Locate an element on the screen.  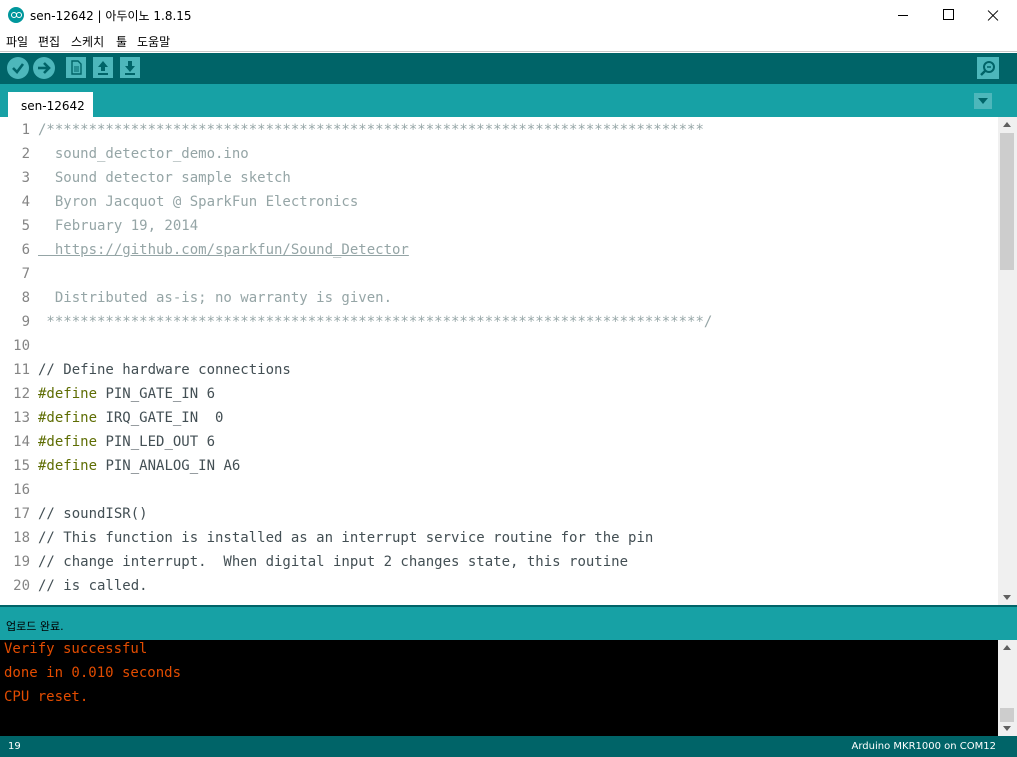
maximize-button is located at coordinates (948, 15).